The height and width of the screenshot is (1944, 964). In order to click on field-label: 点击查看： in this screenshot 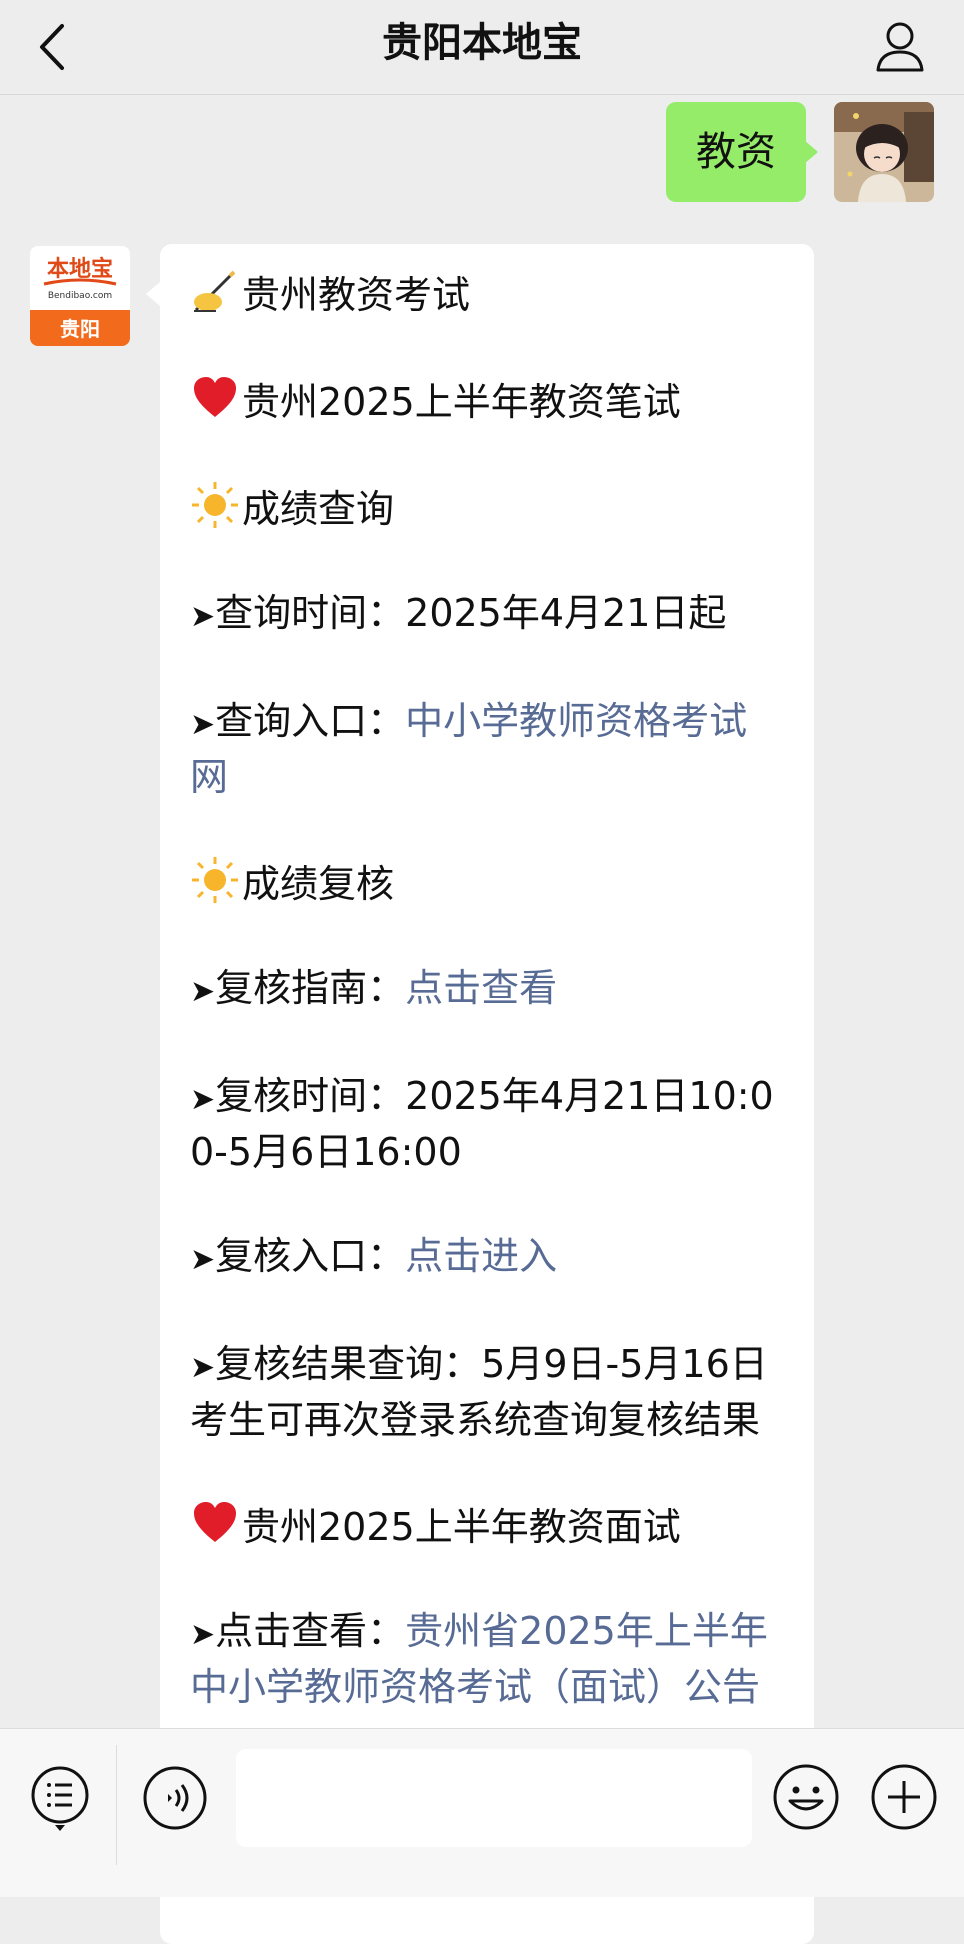, I will do `click(310, 1631)`.